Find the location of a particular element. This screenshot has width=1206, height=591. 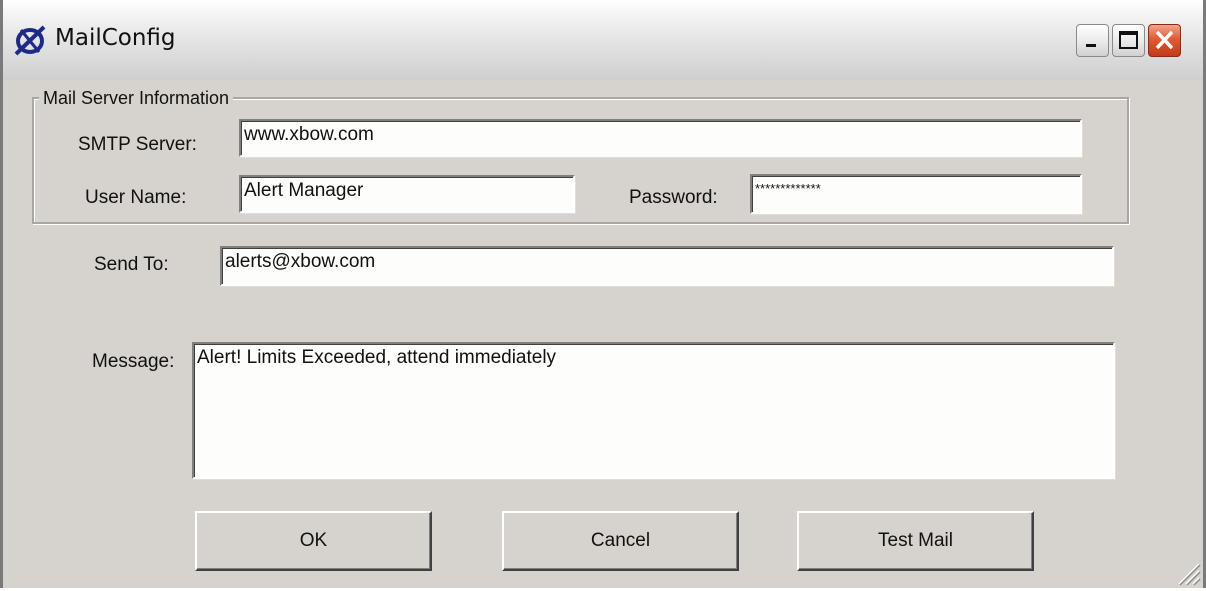

resize-grip-icon is located at coordinates (1187, 572).